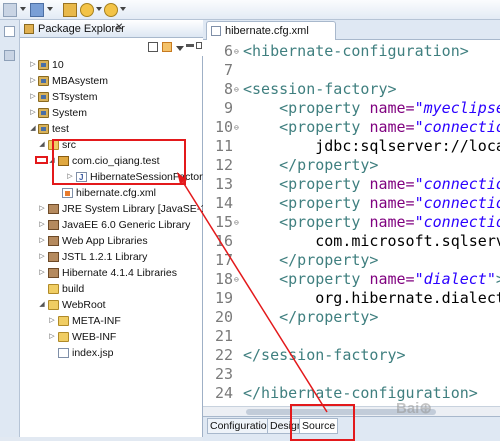 The image size is (500, 441). What do you see at coordinates (414, 408) in the screenshot?
I see `watermark-logo: Bai⊕` at bounding box center [414, 408].